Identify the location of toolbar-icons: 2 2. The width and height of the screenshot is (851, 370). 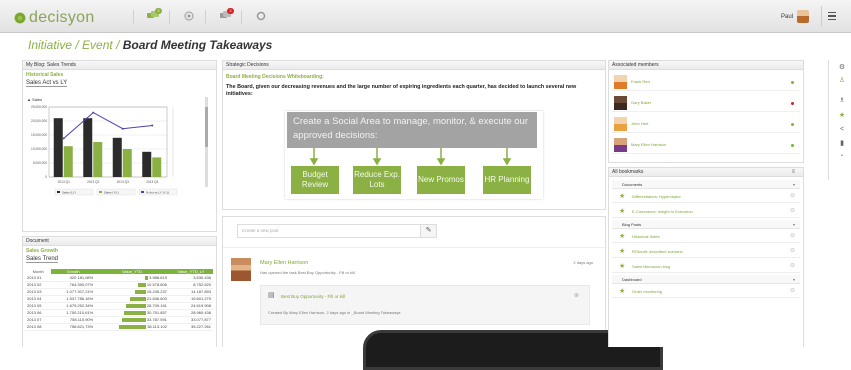
(205, 16).